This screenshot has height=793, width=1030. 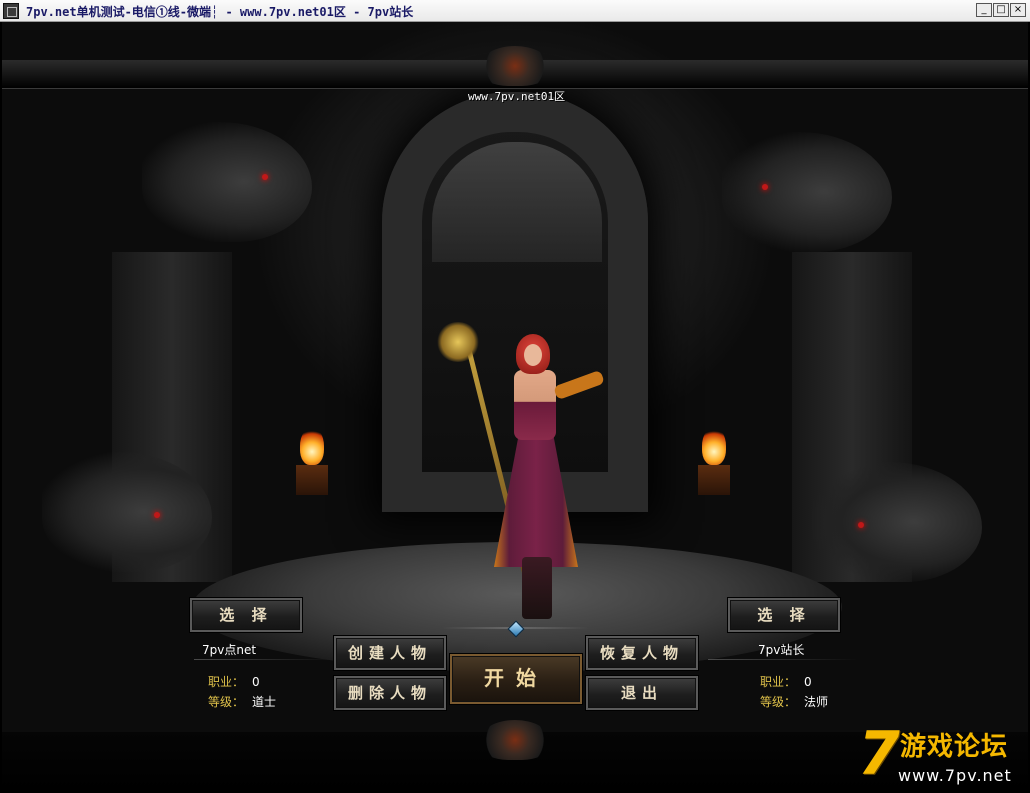 What do you see at coordinates (264, 702) in the screenshot?
I see `level-value: 道士` at bounding box center [264, 702].